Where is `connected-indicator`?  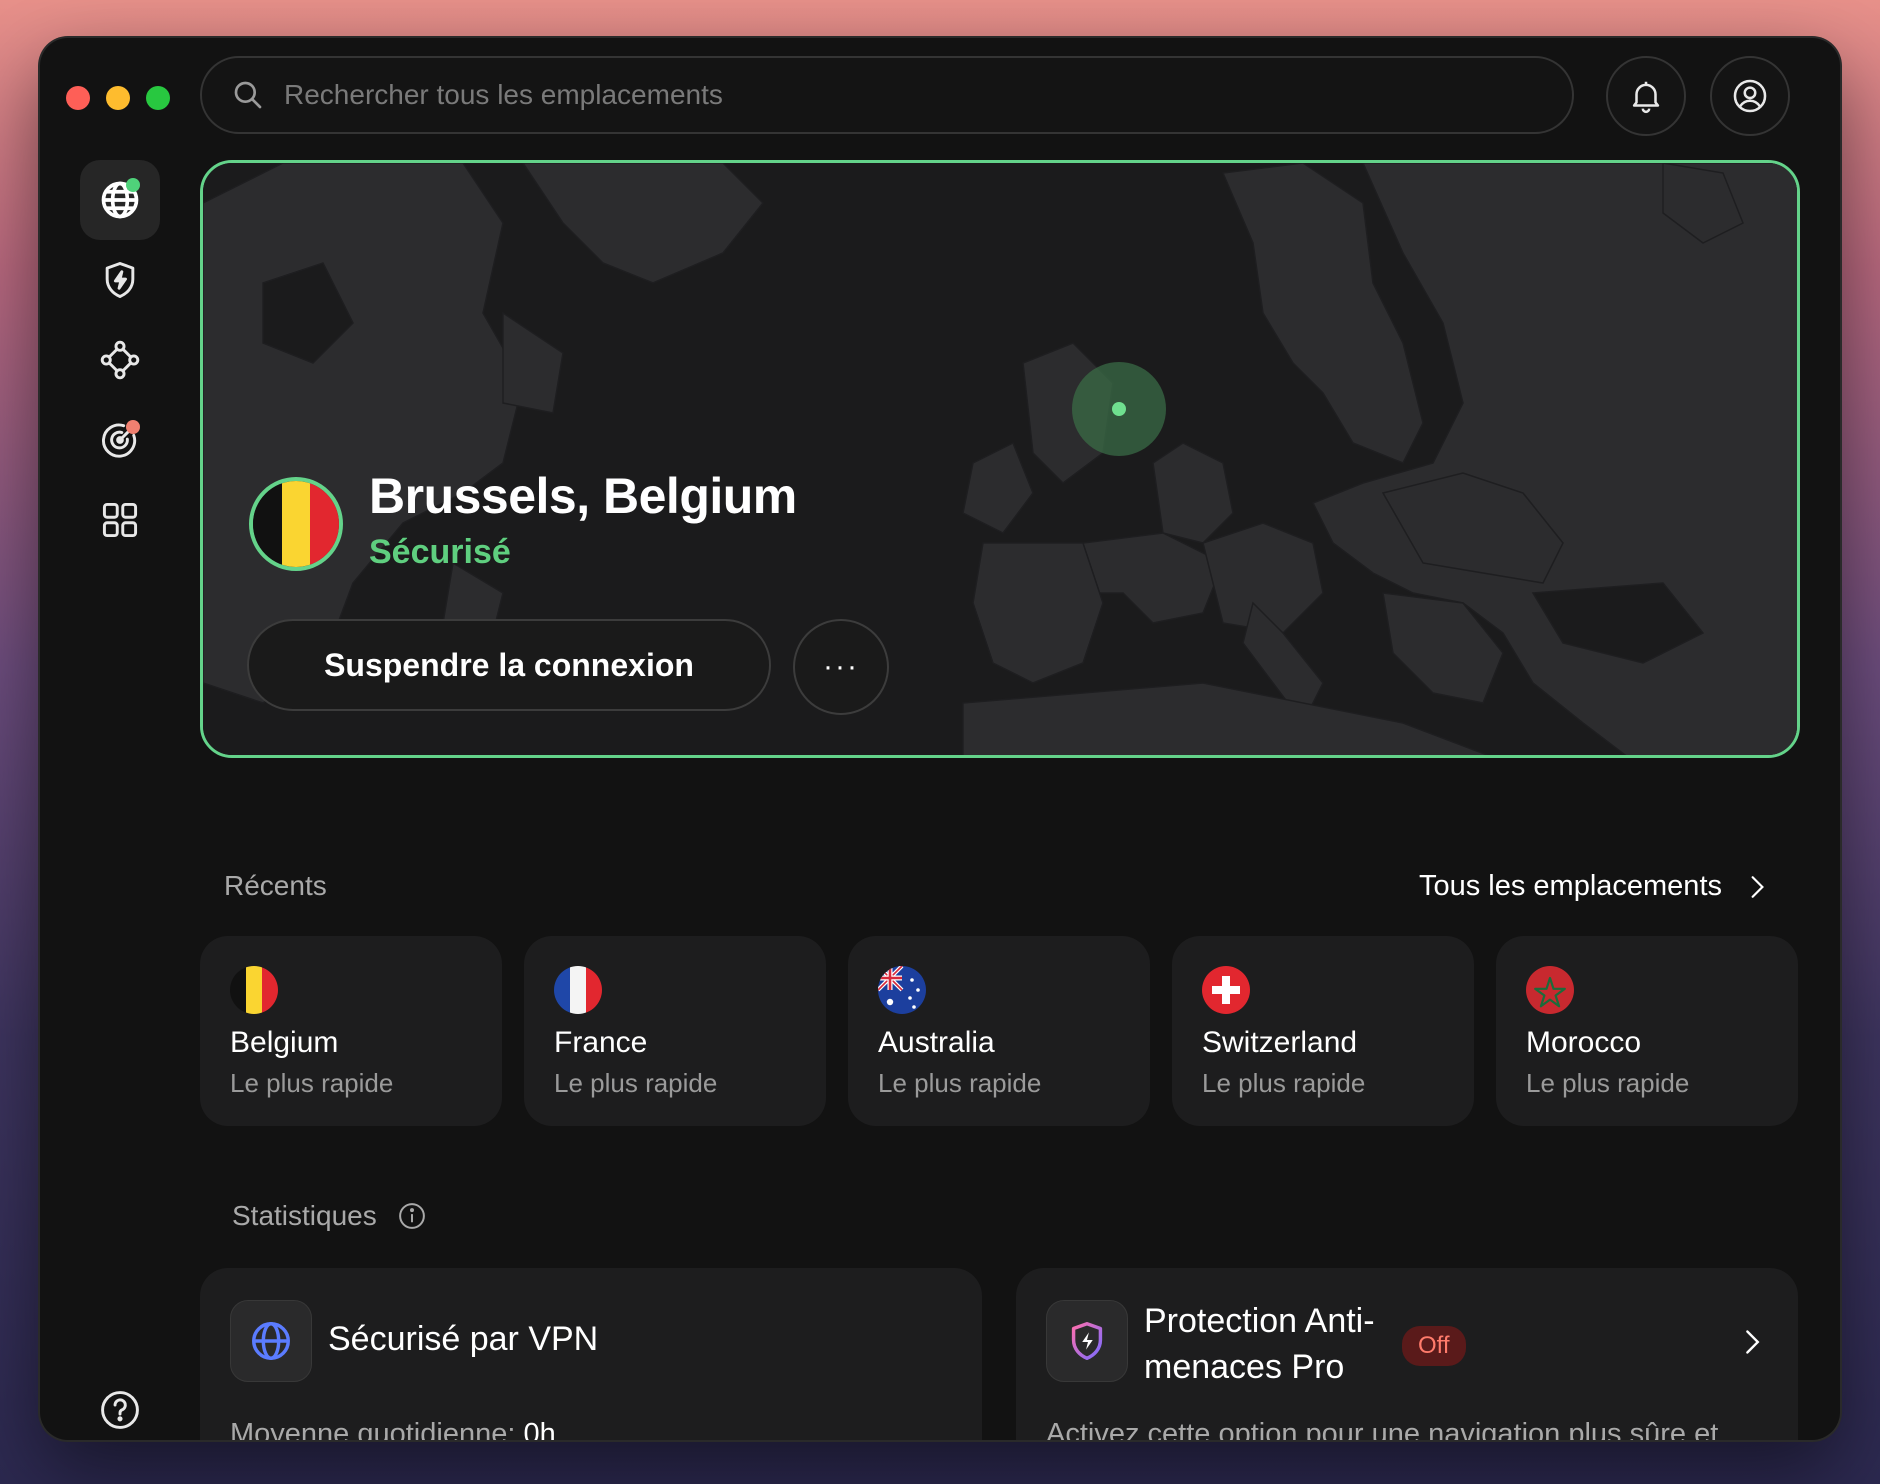 connected-indicator is located at coordinates (133, 185).